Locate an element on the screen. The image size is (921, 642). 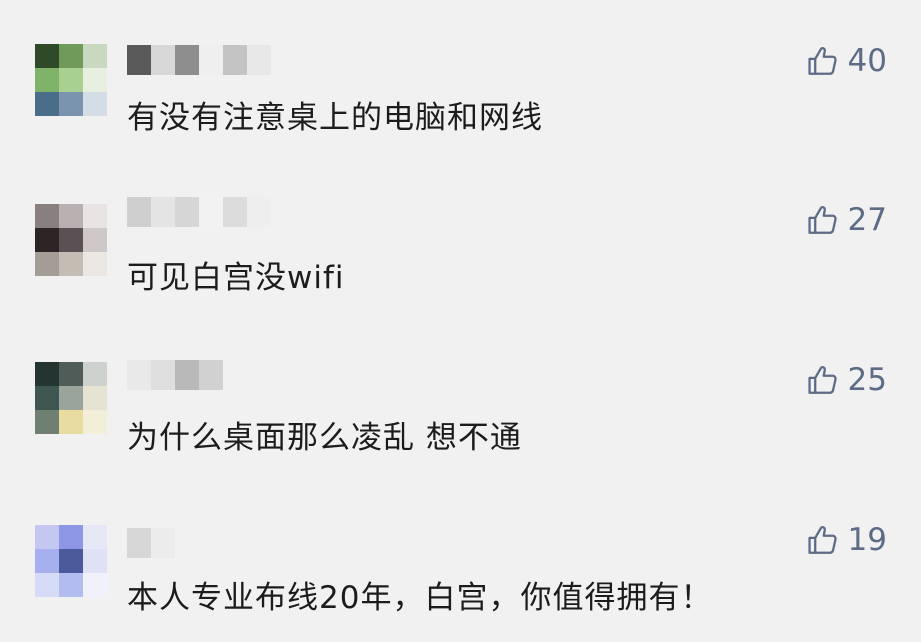
like-count: 25 is located at coordinates (867, 380).